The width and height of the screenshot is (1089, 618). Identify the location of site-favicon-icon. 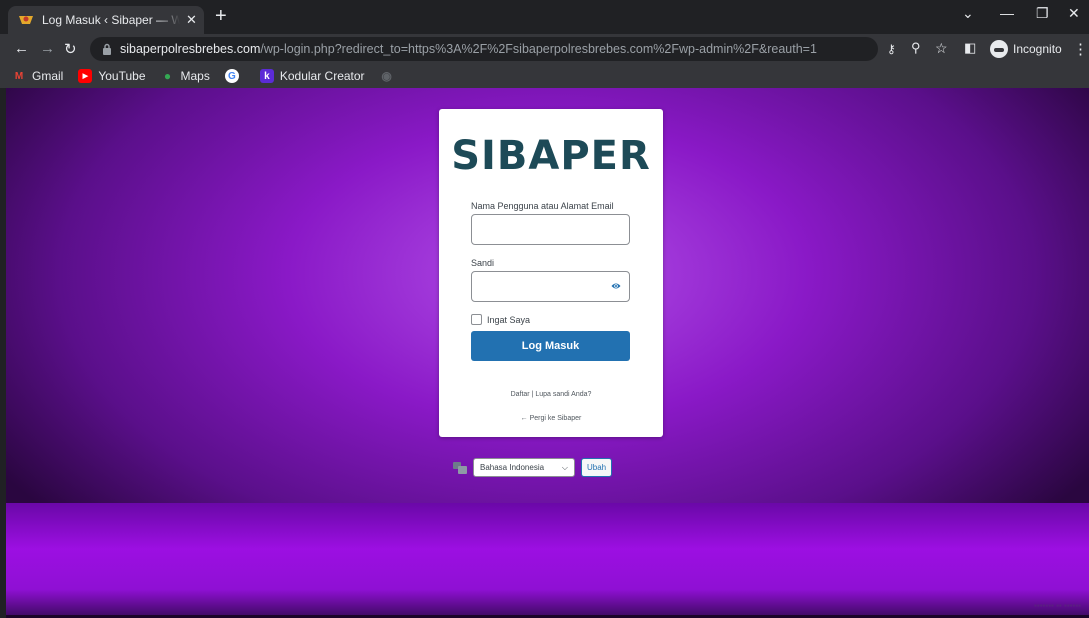
(26, 20).